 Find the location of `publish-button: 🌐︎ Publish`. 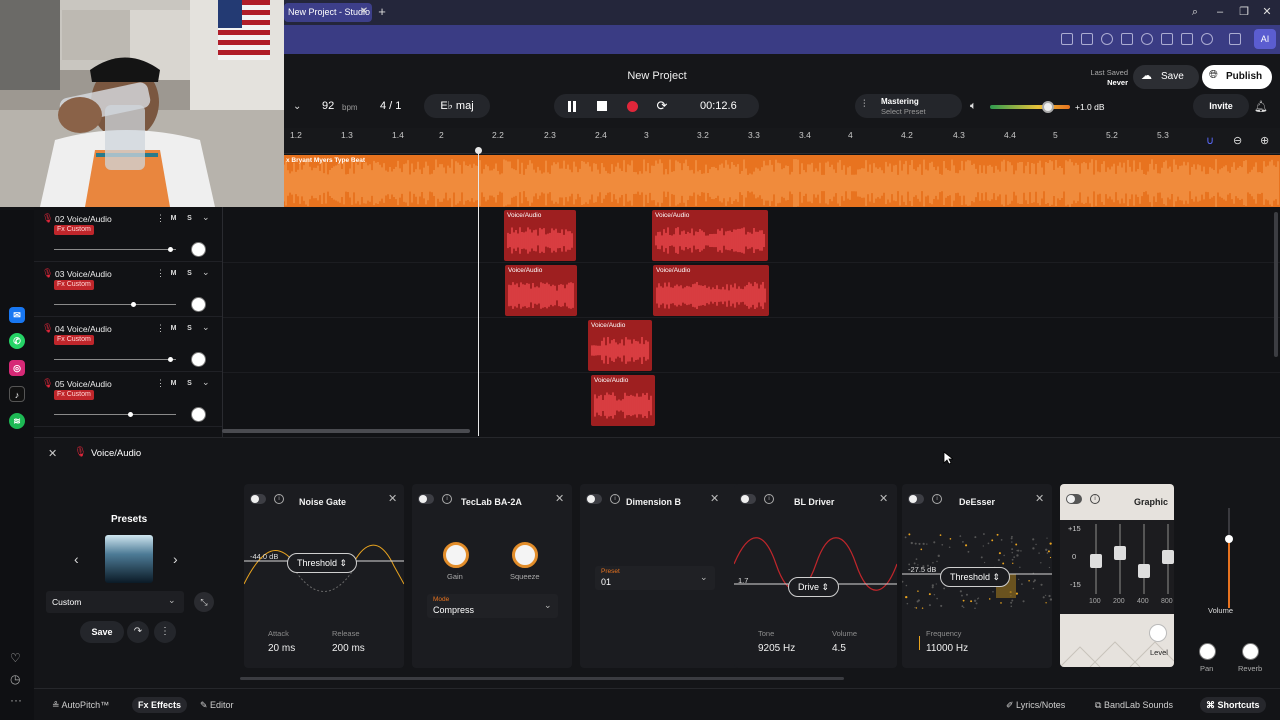

publish-button: 🌐︎ Publish is located at coordinates (1237, 77).